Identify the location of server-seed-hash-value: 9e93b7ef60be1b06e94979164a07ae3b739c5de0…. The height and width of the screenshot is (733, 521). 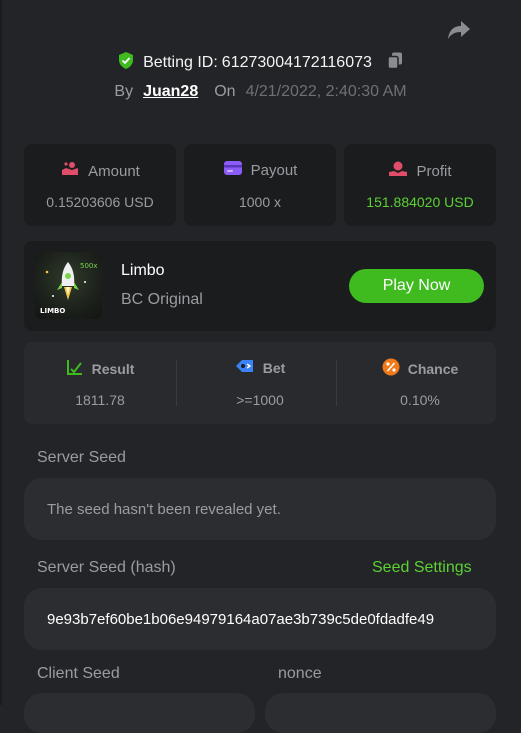
(241, 619).